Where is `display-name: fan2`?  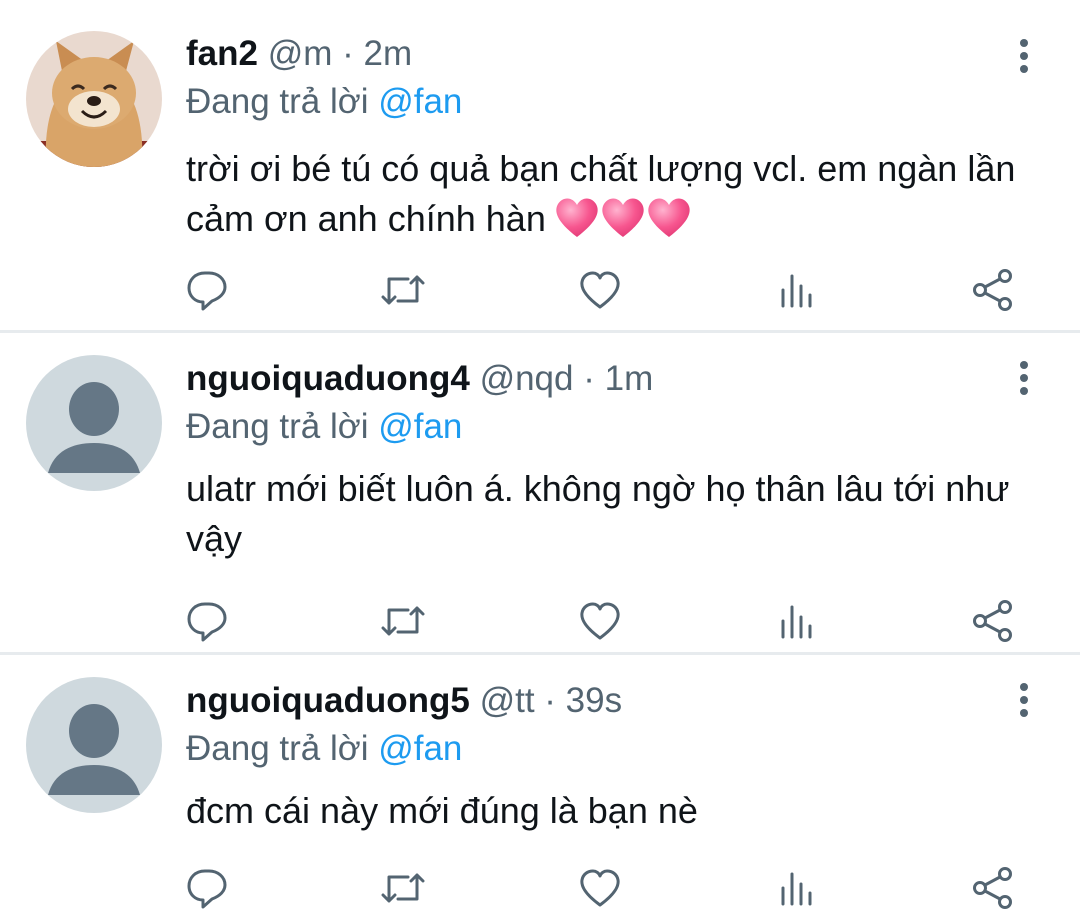 display-name: fan2 is located at coordinates (222, 53).